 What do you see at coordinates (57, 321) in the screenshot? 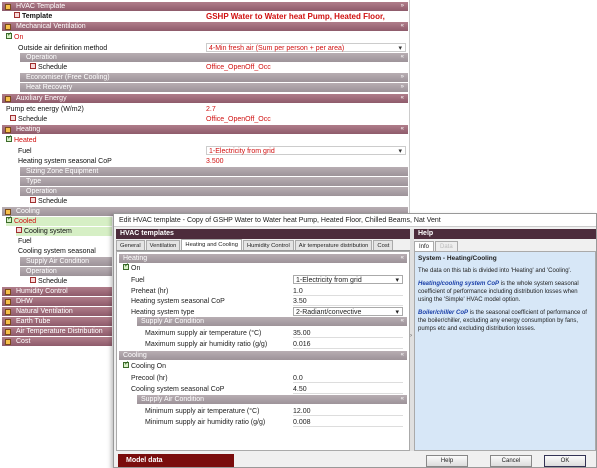
I see `section-earth-tube: Earth Tube` at bounding box center [57, 321].